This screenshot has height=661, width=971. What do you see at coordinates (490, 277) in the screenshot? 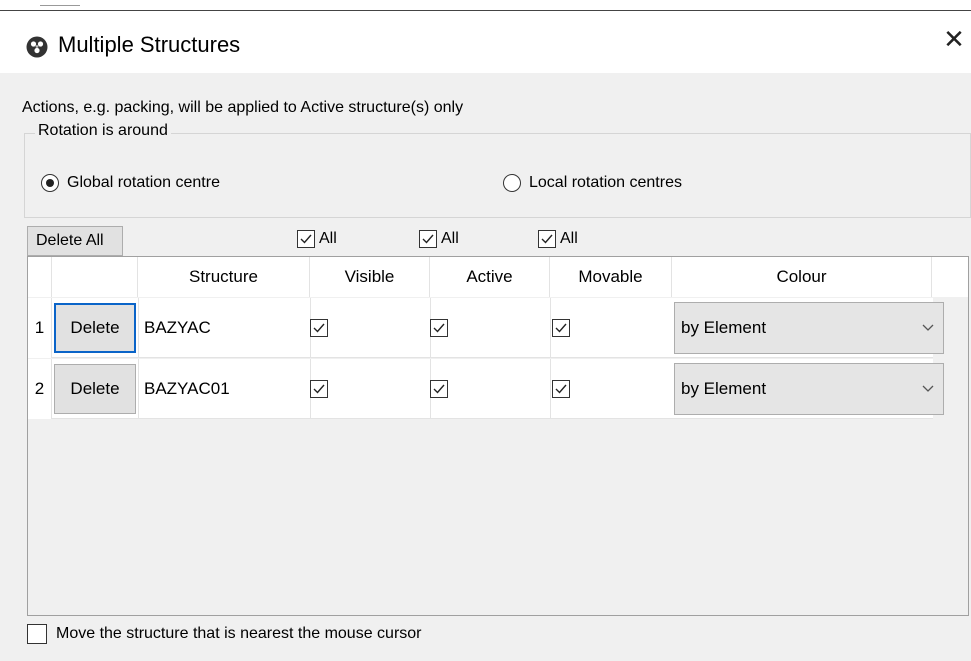
I see `header-active: Active` at bounding box center [490, 277].